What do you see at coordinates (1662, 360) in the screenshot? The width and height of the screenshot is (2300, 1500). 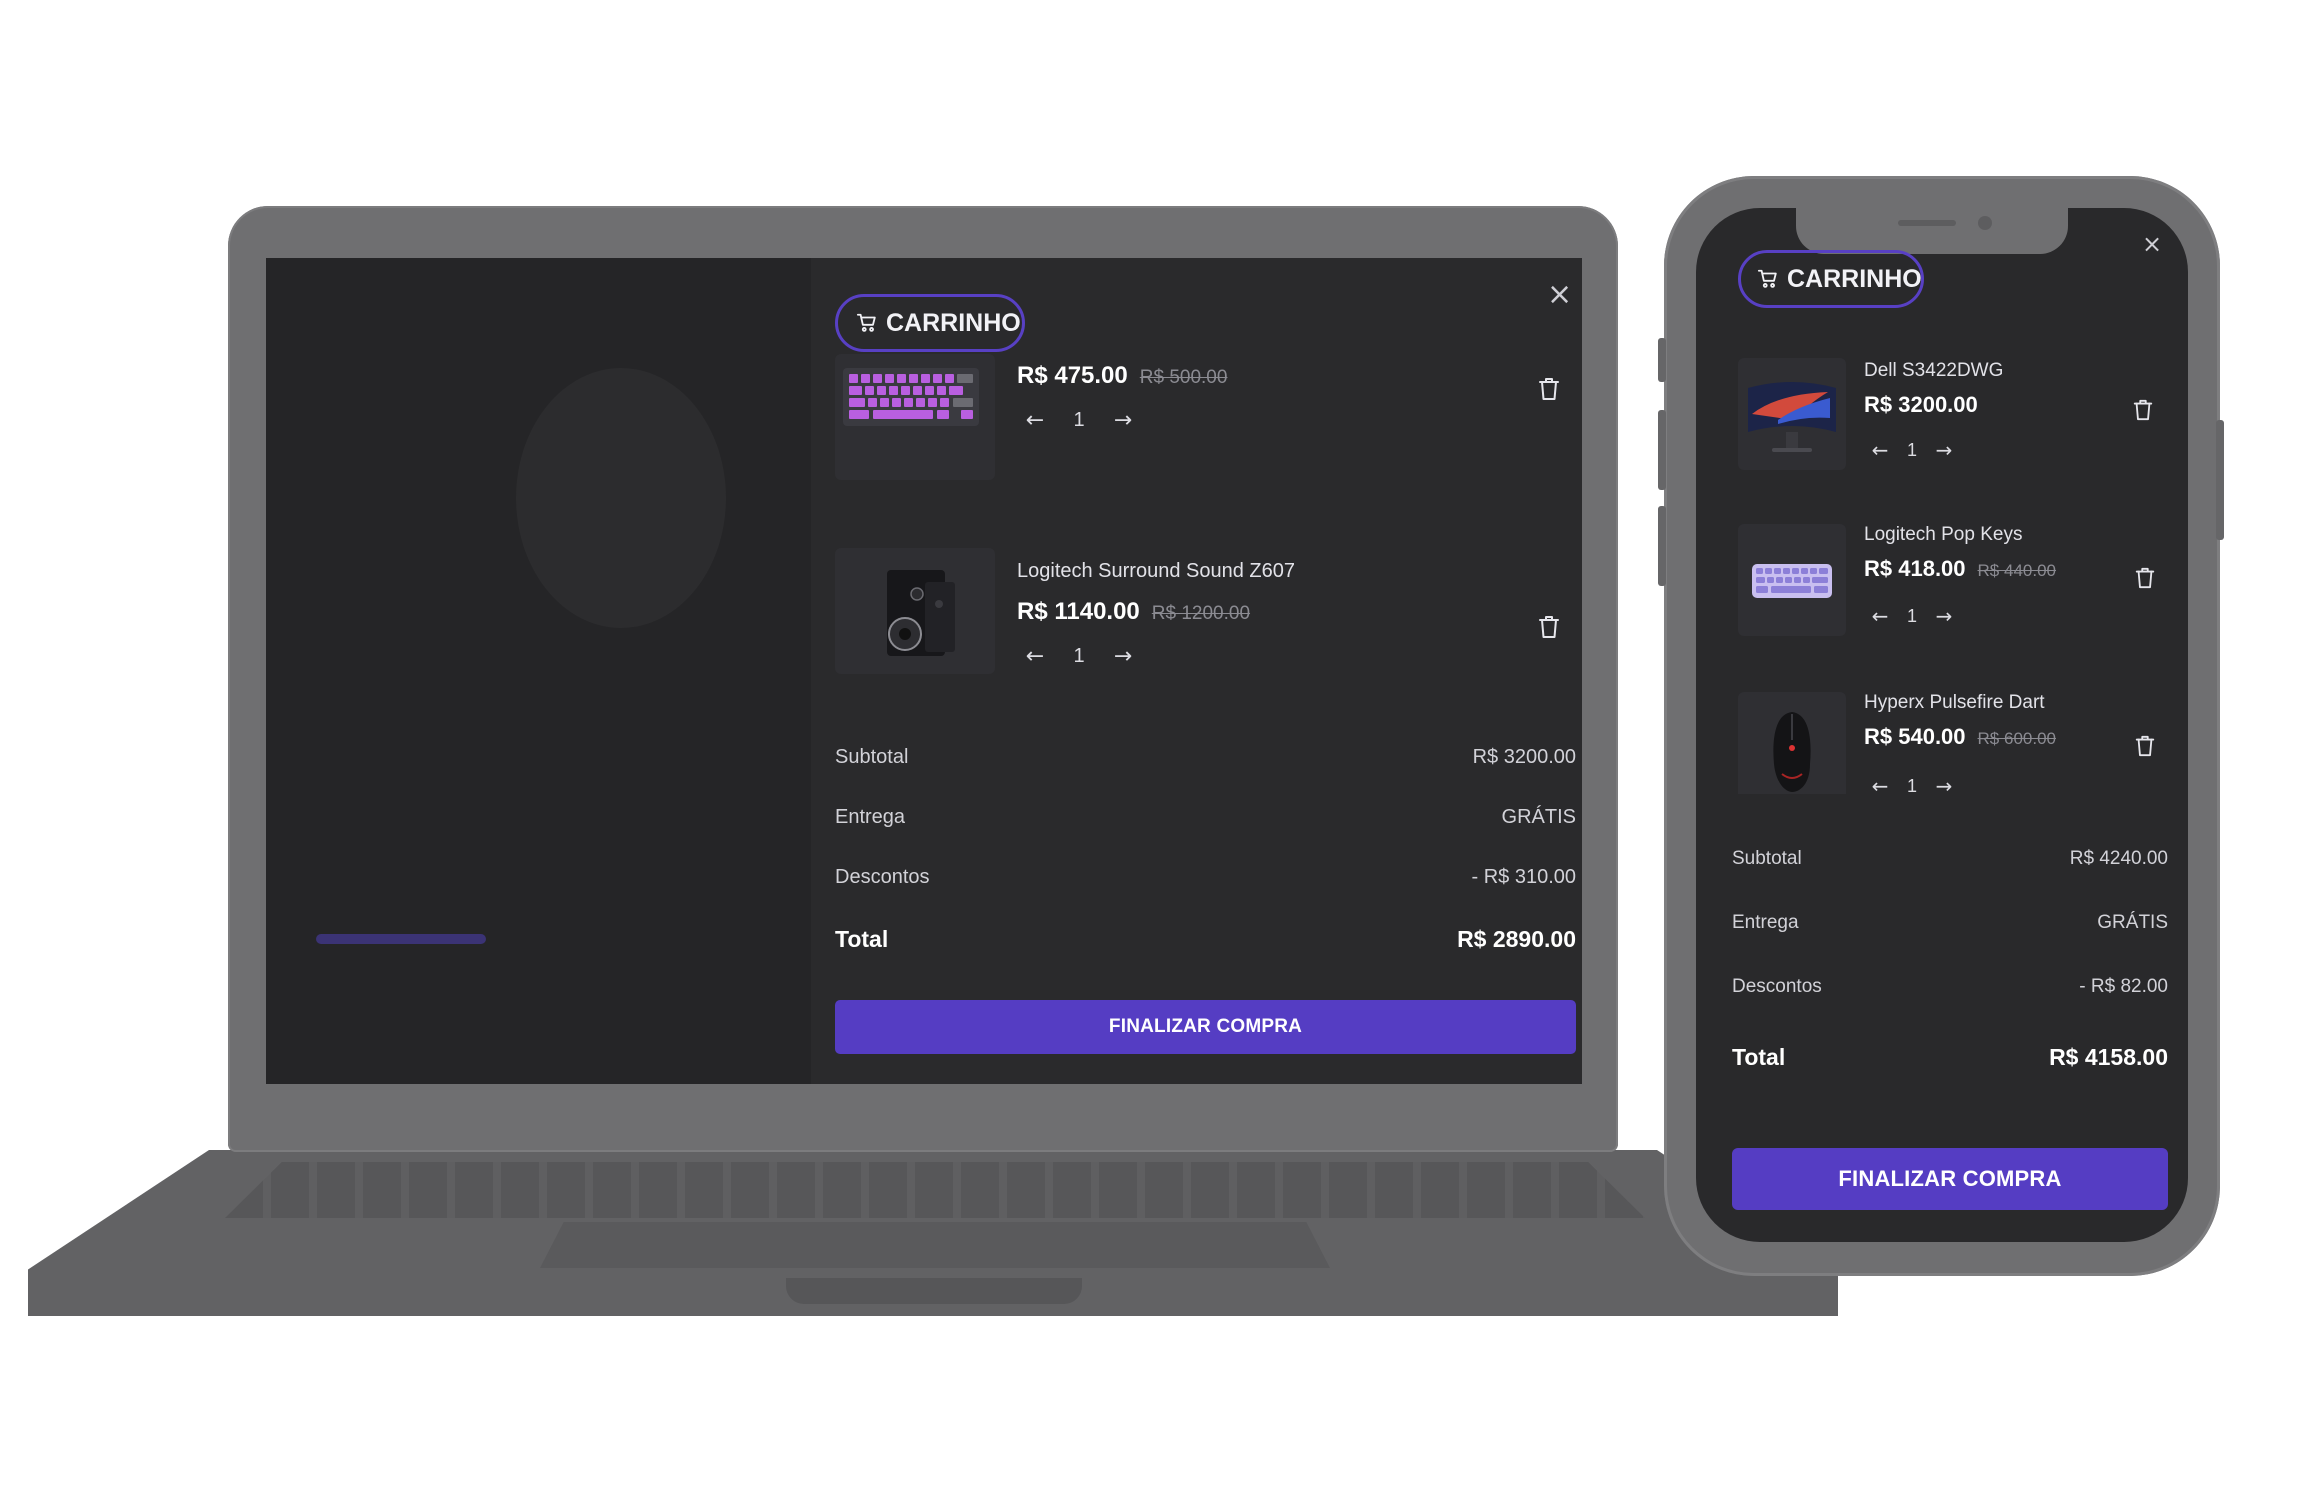 I see `phone-side-button` at bounding box center [1662, 360].